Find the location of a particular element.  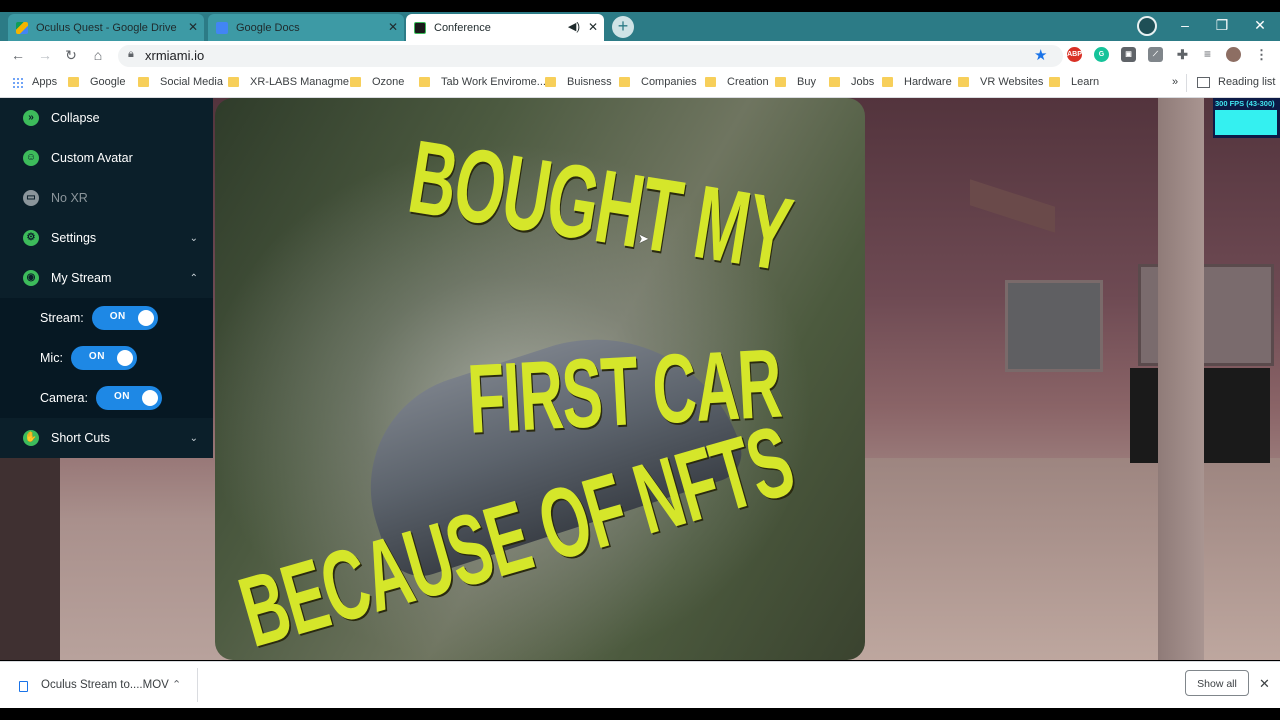

sidebar-item-label: No XR is located at coordinates (69, 198).